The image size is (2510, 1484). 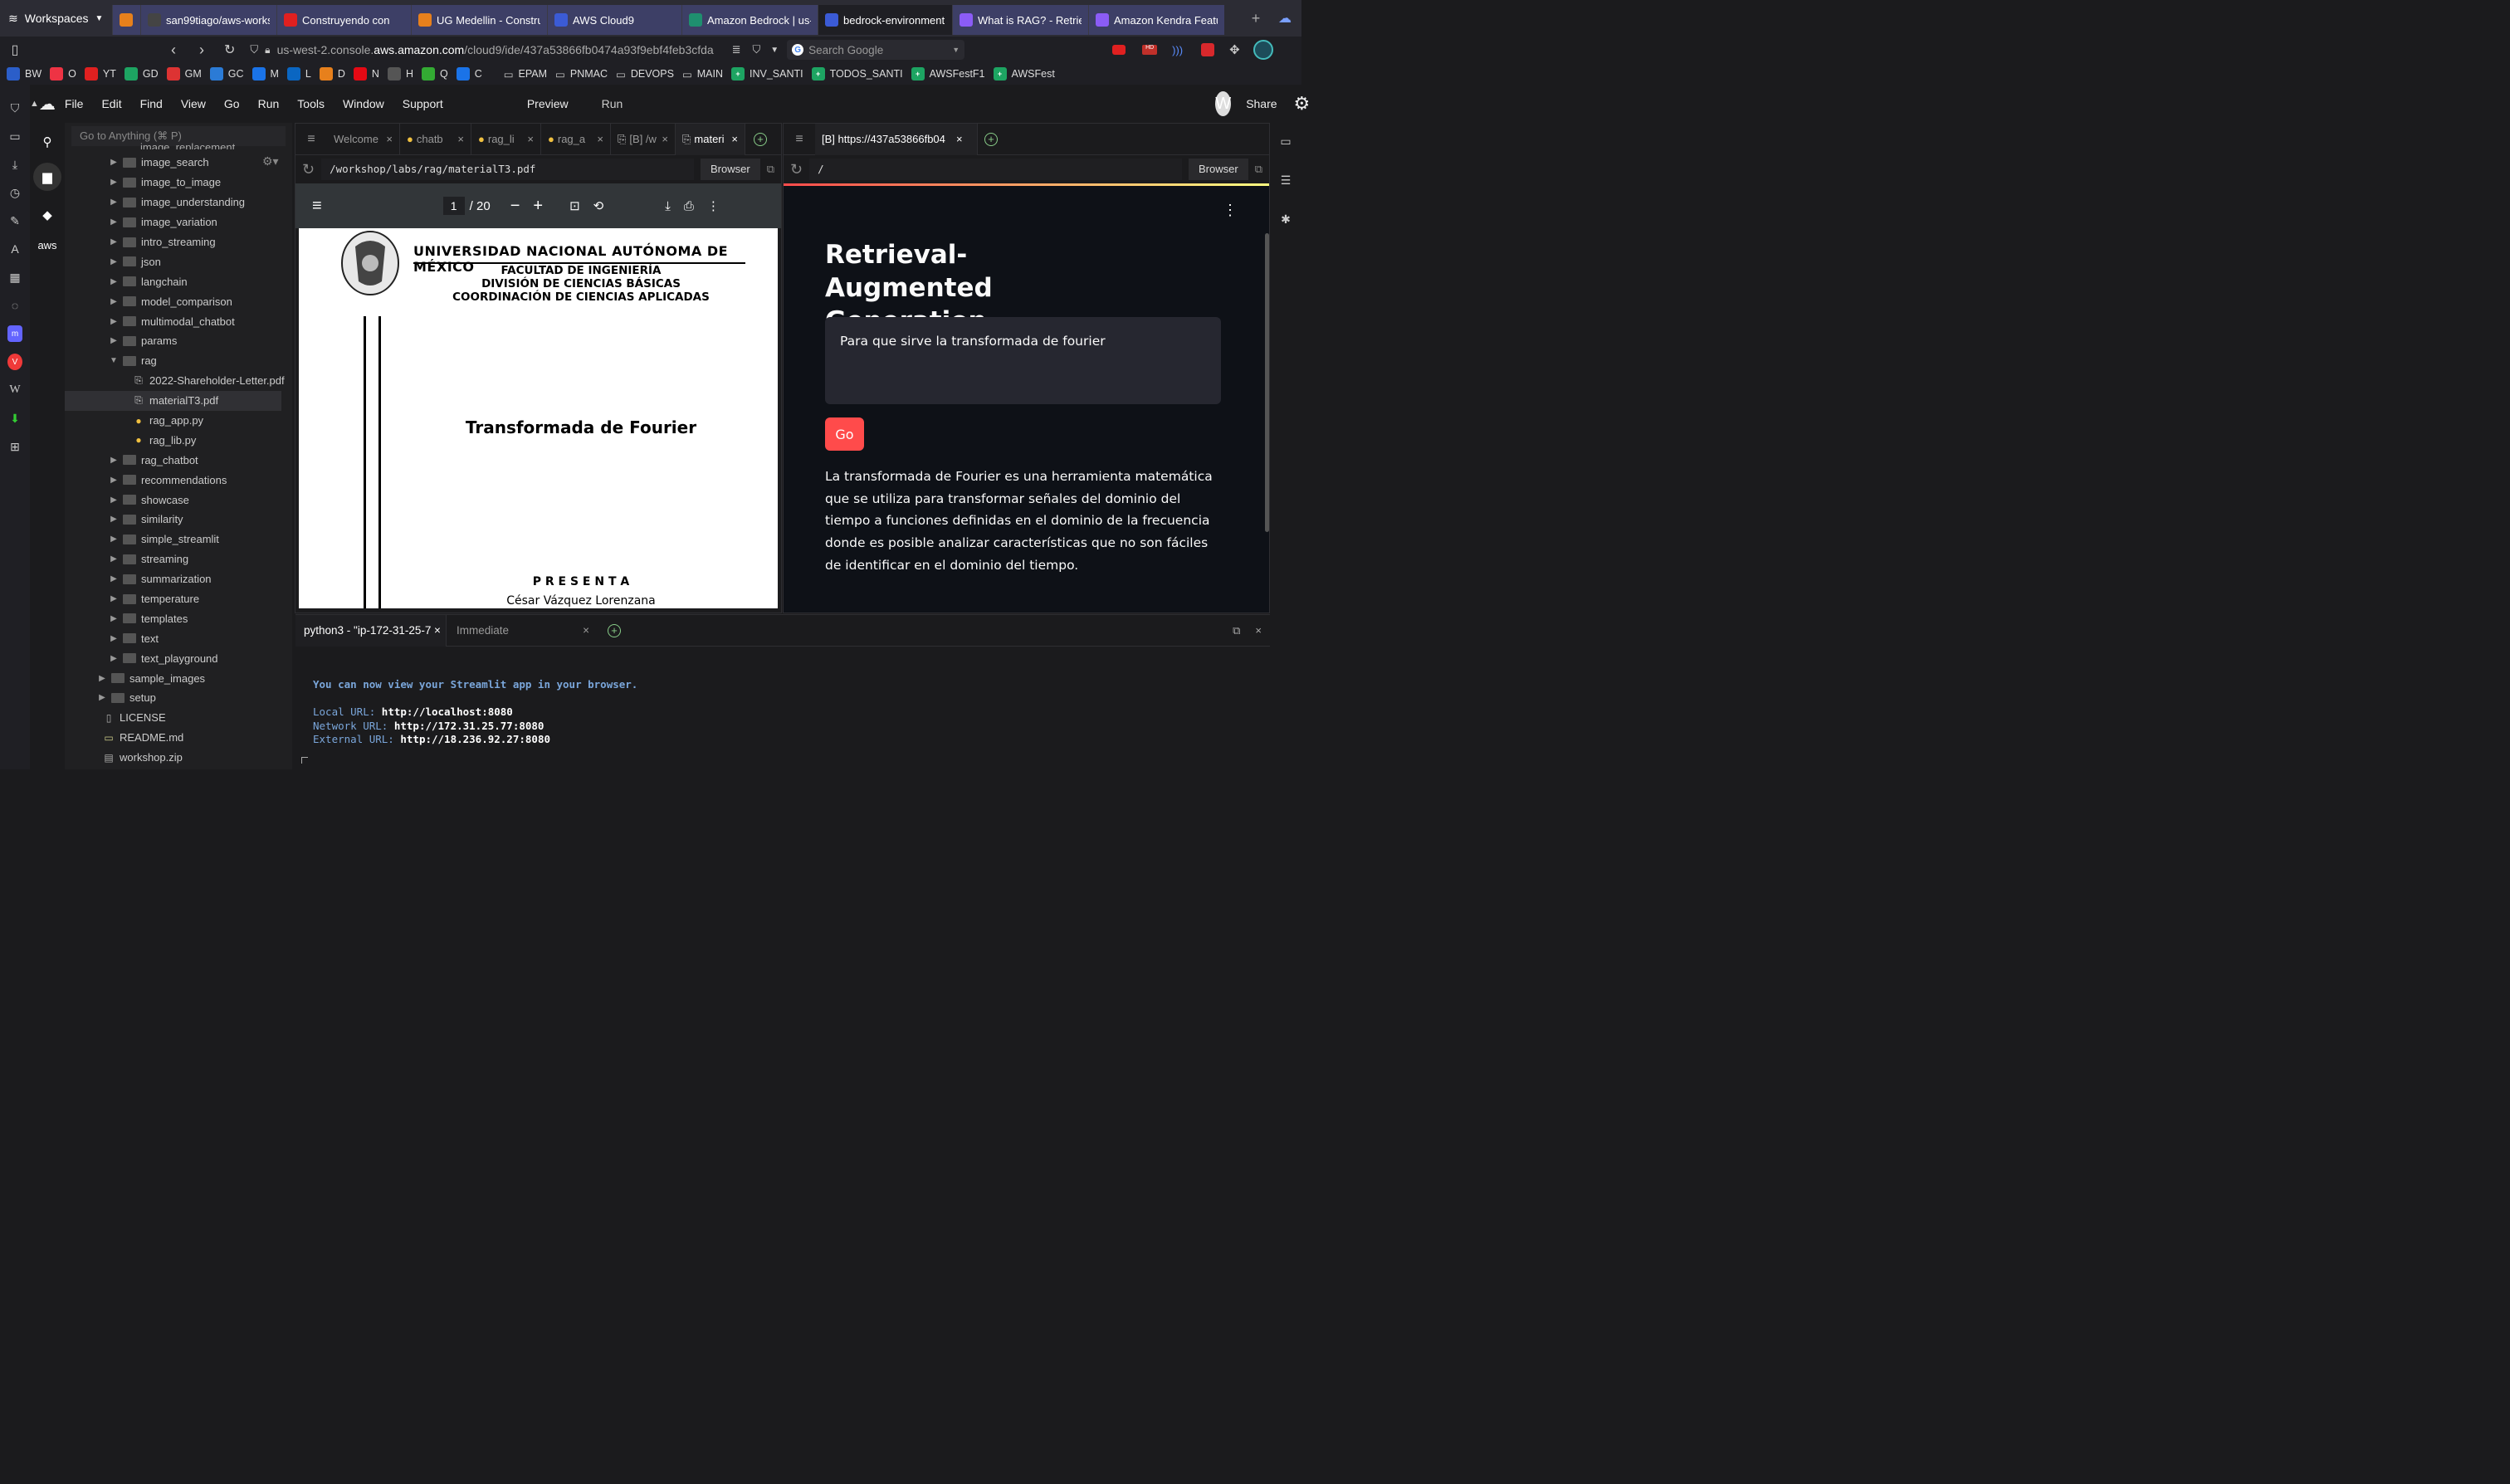 What do you see at coordinates (581, 74) in the screenshot?
I see `bookmark-item: ▭ PNMAC` at bounding box center [581, 74].